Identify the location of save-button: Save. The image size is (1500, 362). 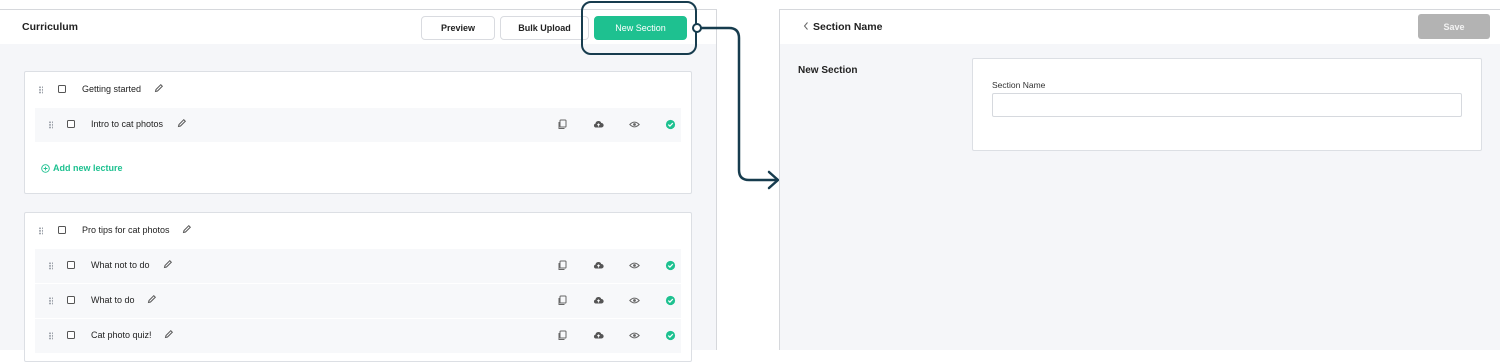
(1454, 26).